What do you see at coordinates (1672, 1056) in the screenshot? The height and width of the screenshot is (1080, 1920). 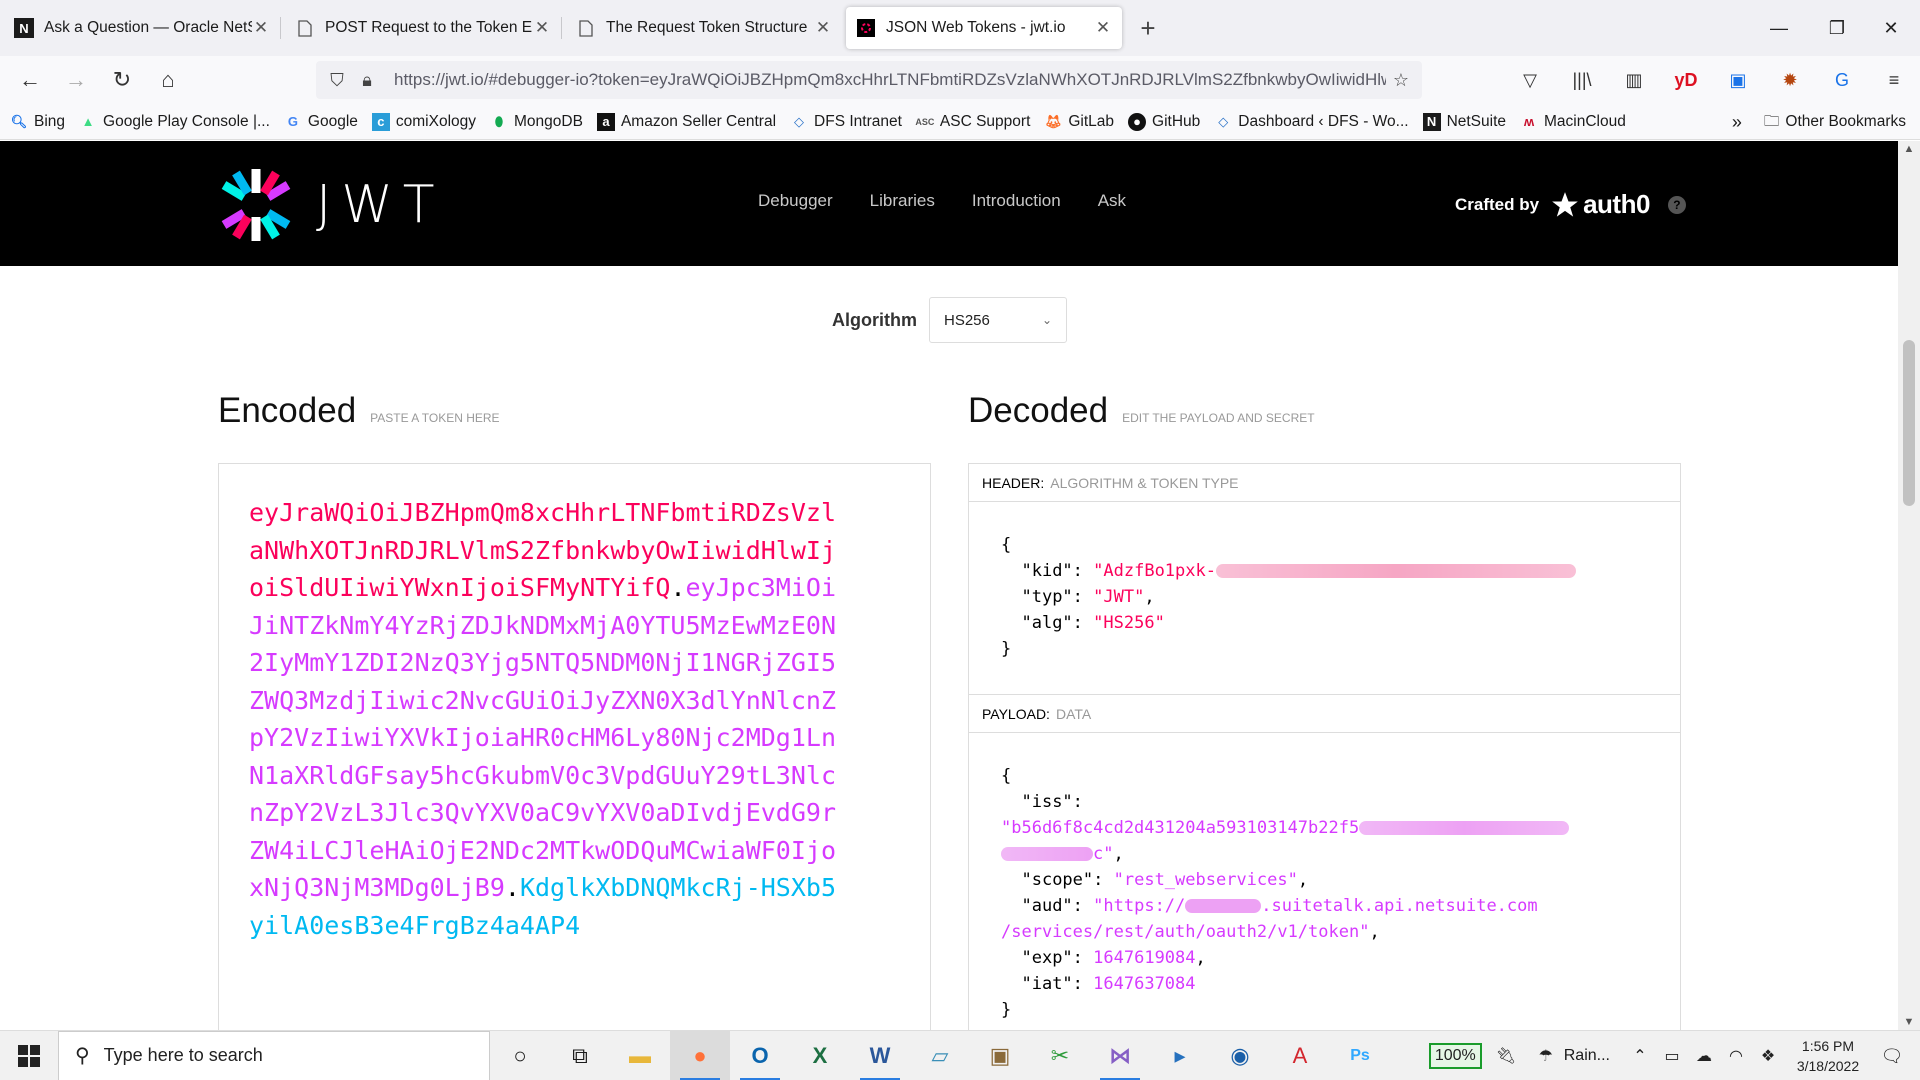 I see `battery-icon: ▭` at bounding box center [1672, 1056].